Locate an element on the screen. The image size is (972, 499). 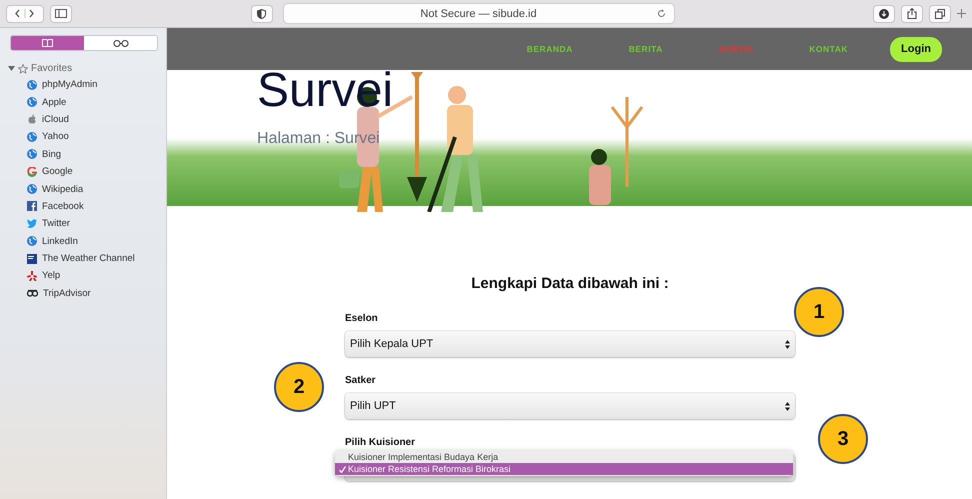
star-icon is located at coordinates (23, 69).